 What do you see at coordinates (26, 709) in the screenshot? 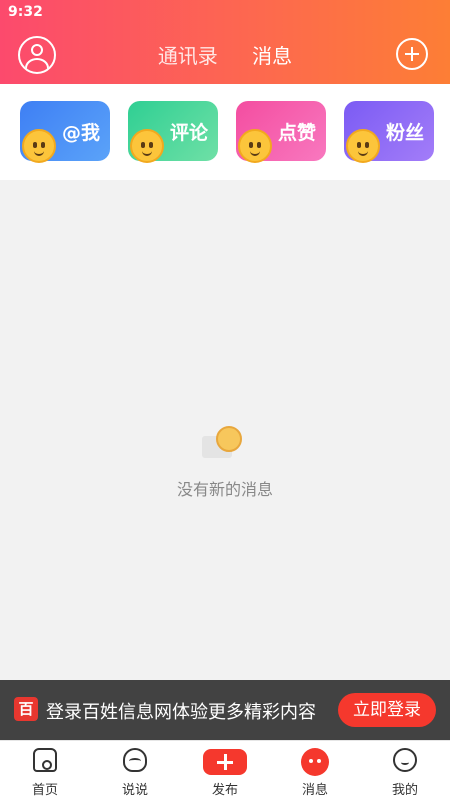
I see `brand-logo: 百` at bounding box center [26, 709].